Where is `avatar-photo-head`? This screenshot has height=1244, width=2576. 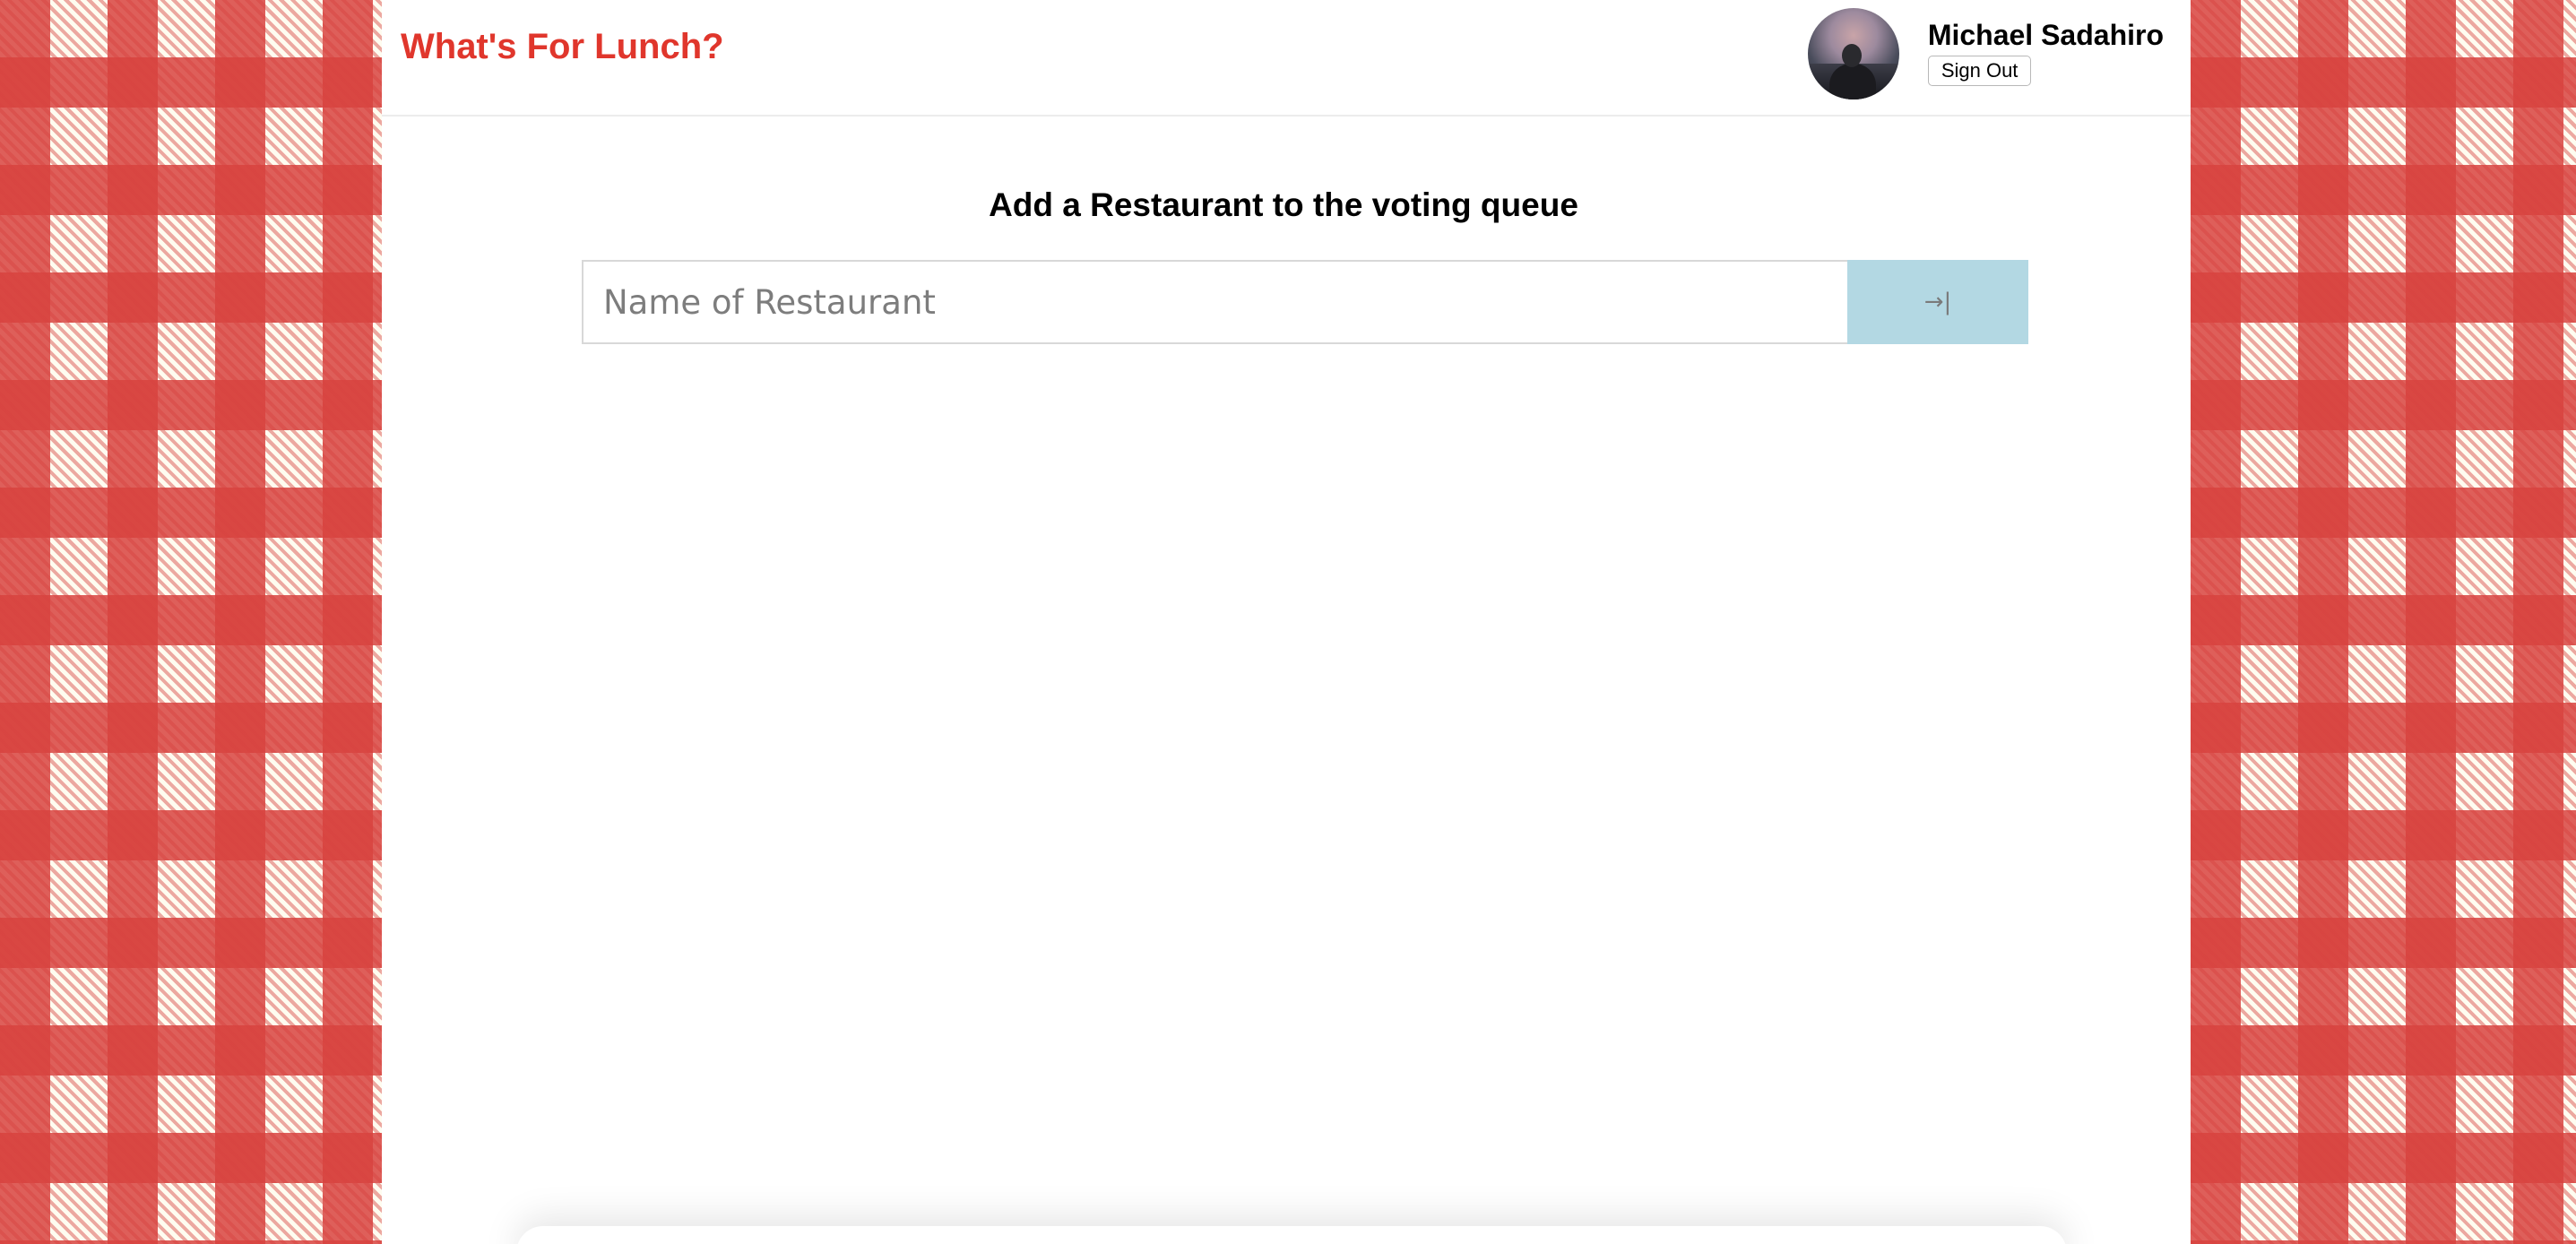
avatar-photo-head is located at coordinates (1851, 55).